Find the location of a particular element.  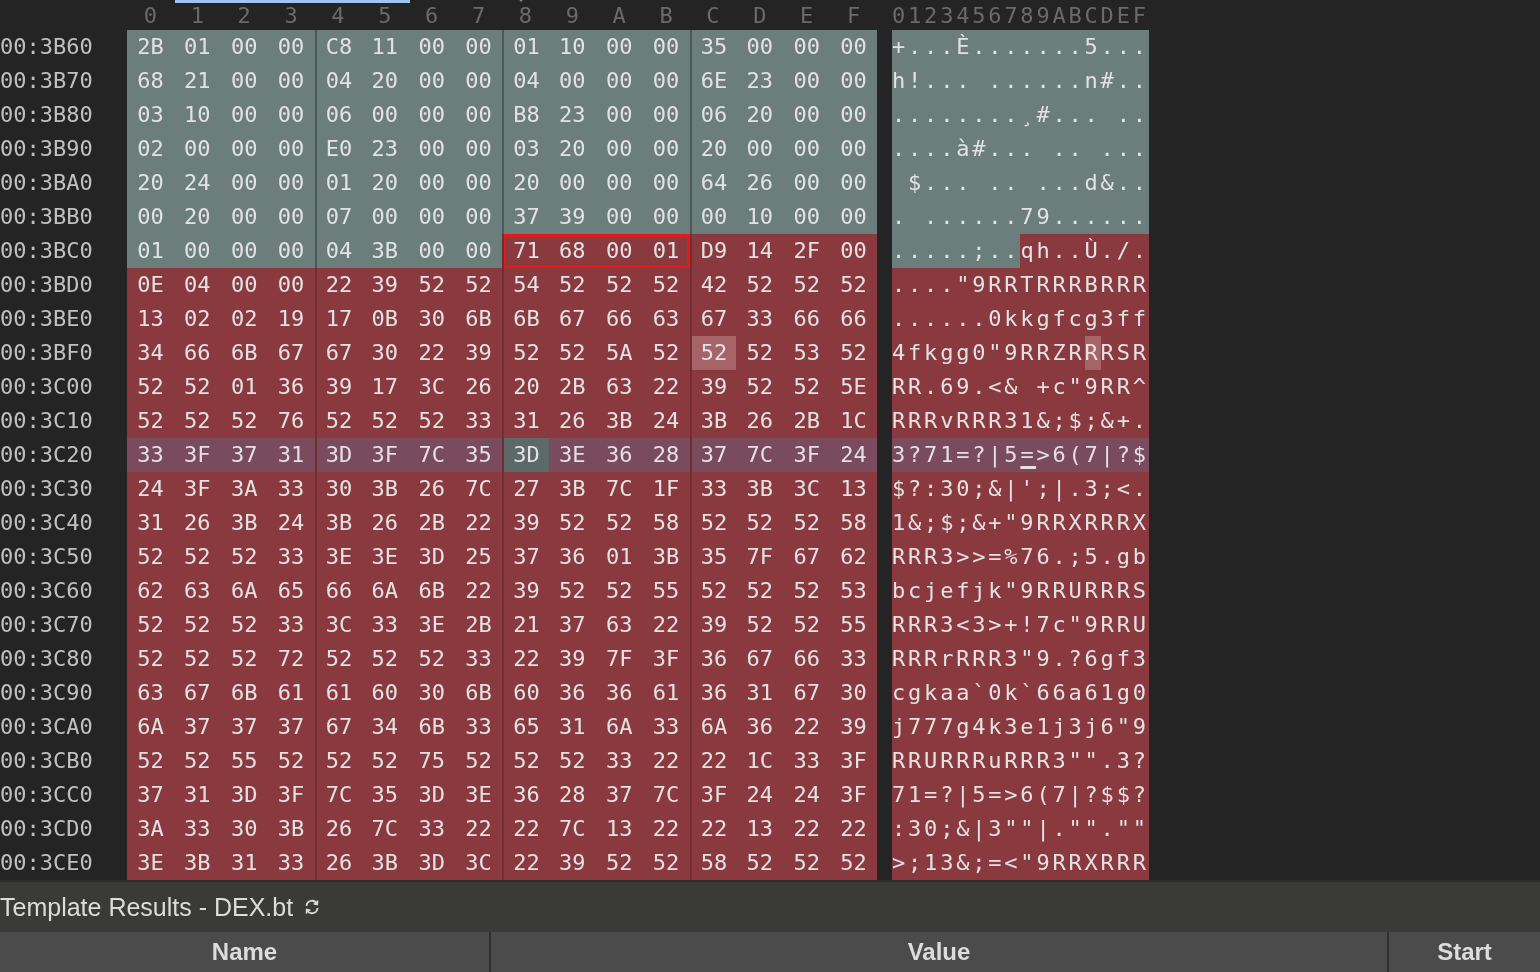

hex-byte: 1C is located at coordinates (853, 421).